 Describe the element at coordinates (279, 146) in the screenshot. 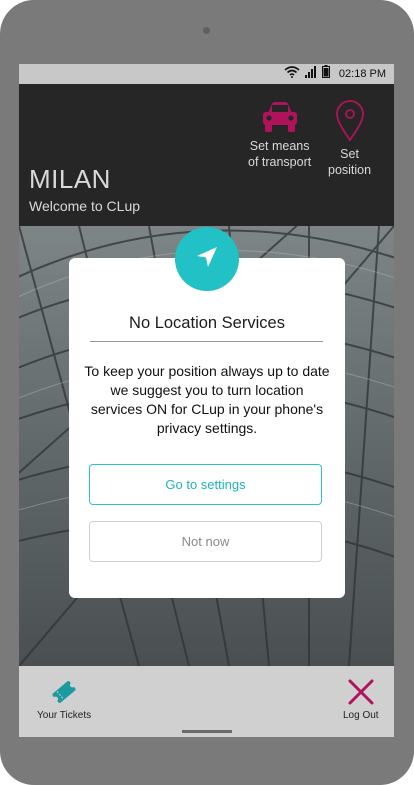

I see `set-transport-label-line1: Set means` at that location.